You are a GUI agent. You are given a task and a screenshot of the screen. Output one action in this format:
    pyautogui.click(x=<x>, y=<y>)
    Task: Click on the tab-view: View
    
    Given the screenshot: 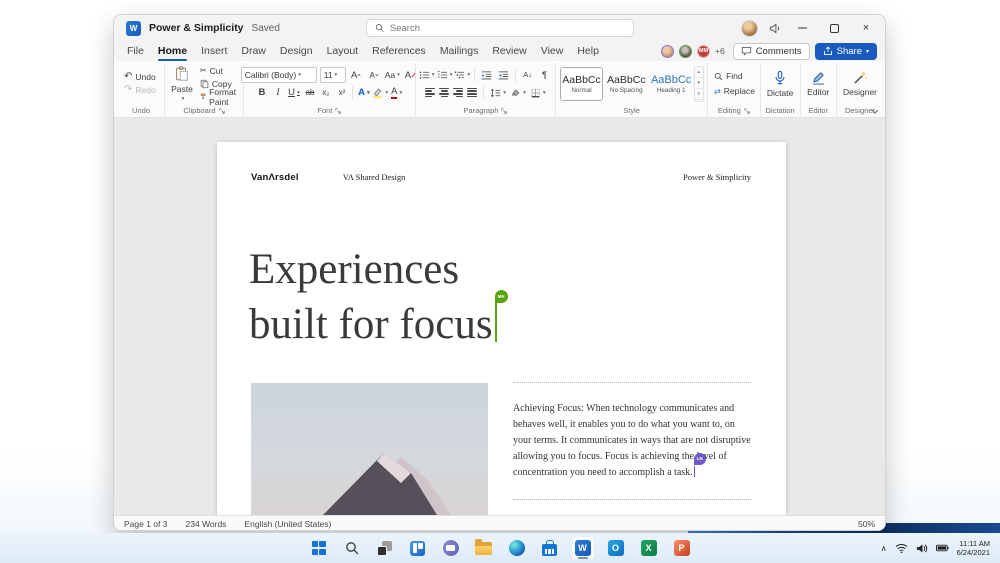 What is the action you would take?
    pyautogui.click(x=552, y=51)
    